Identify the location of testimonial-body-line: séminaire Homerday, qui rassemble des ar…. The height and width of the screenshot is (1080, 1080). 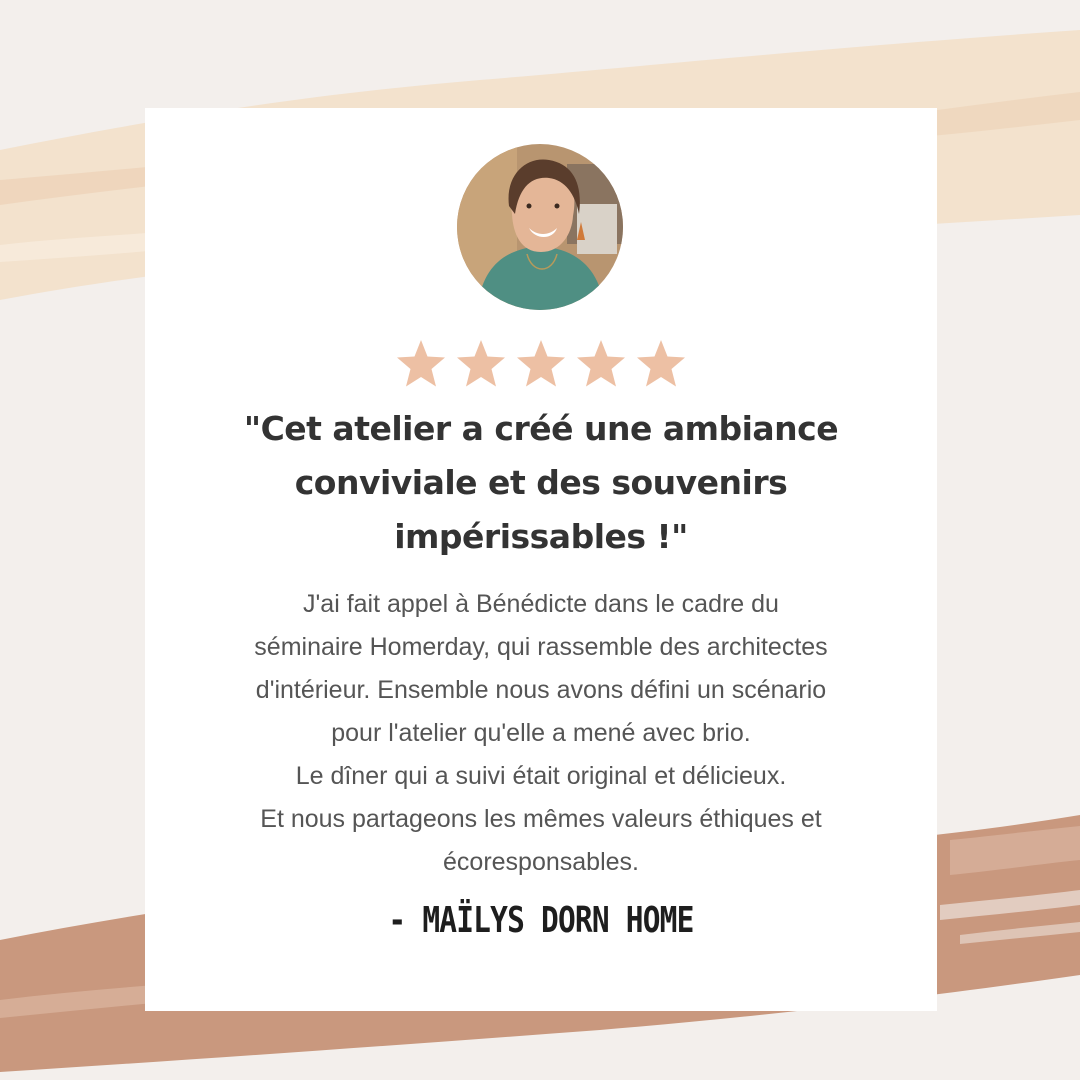
(541, 647).